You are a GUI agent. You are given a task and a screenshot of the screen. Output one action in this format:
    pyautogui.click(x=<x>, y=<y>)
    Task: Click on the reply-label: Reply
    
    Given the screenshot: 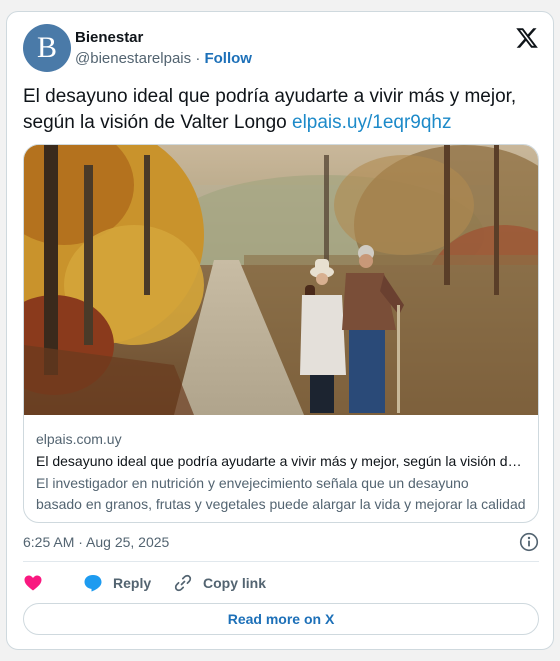 What is the action you would take?
    pyautogui.click(x=132, y=583)
    